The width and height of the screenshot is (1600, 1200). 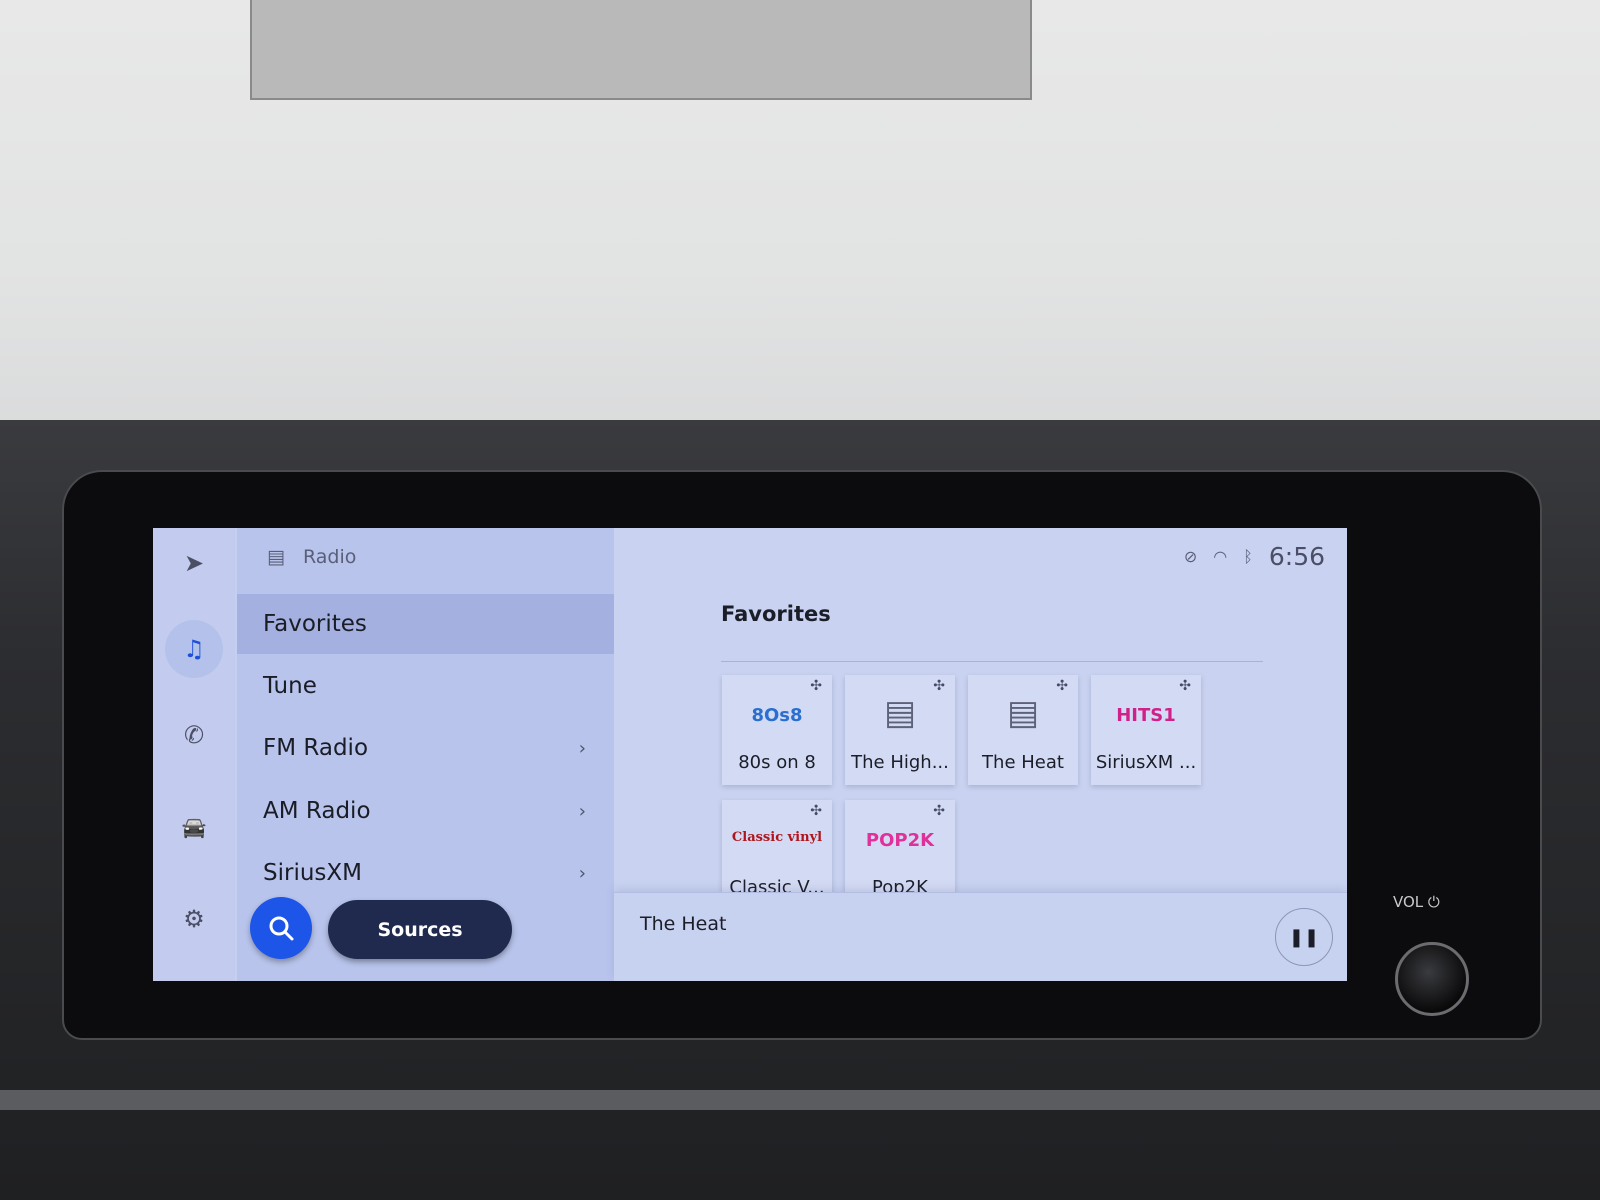 I want to click on phone-icon: ✆, so click(x=194, y=735).